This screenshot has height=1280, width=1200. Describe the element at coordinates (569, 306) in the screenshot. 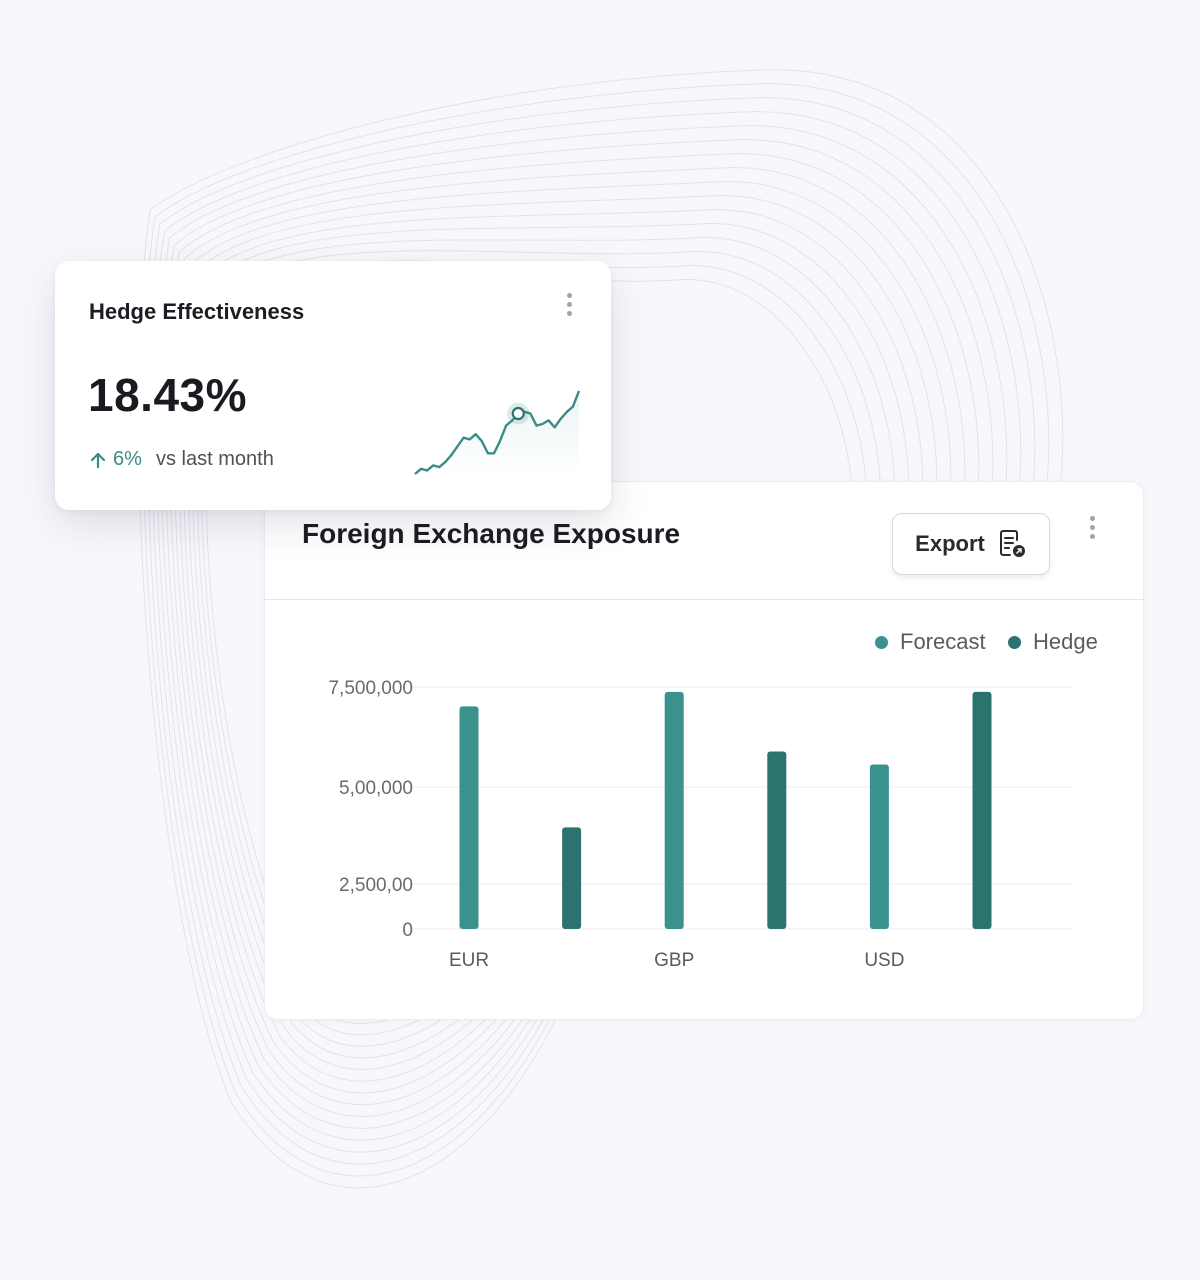

I see `hedge-card-more-icon` at that location.